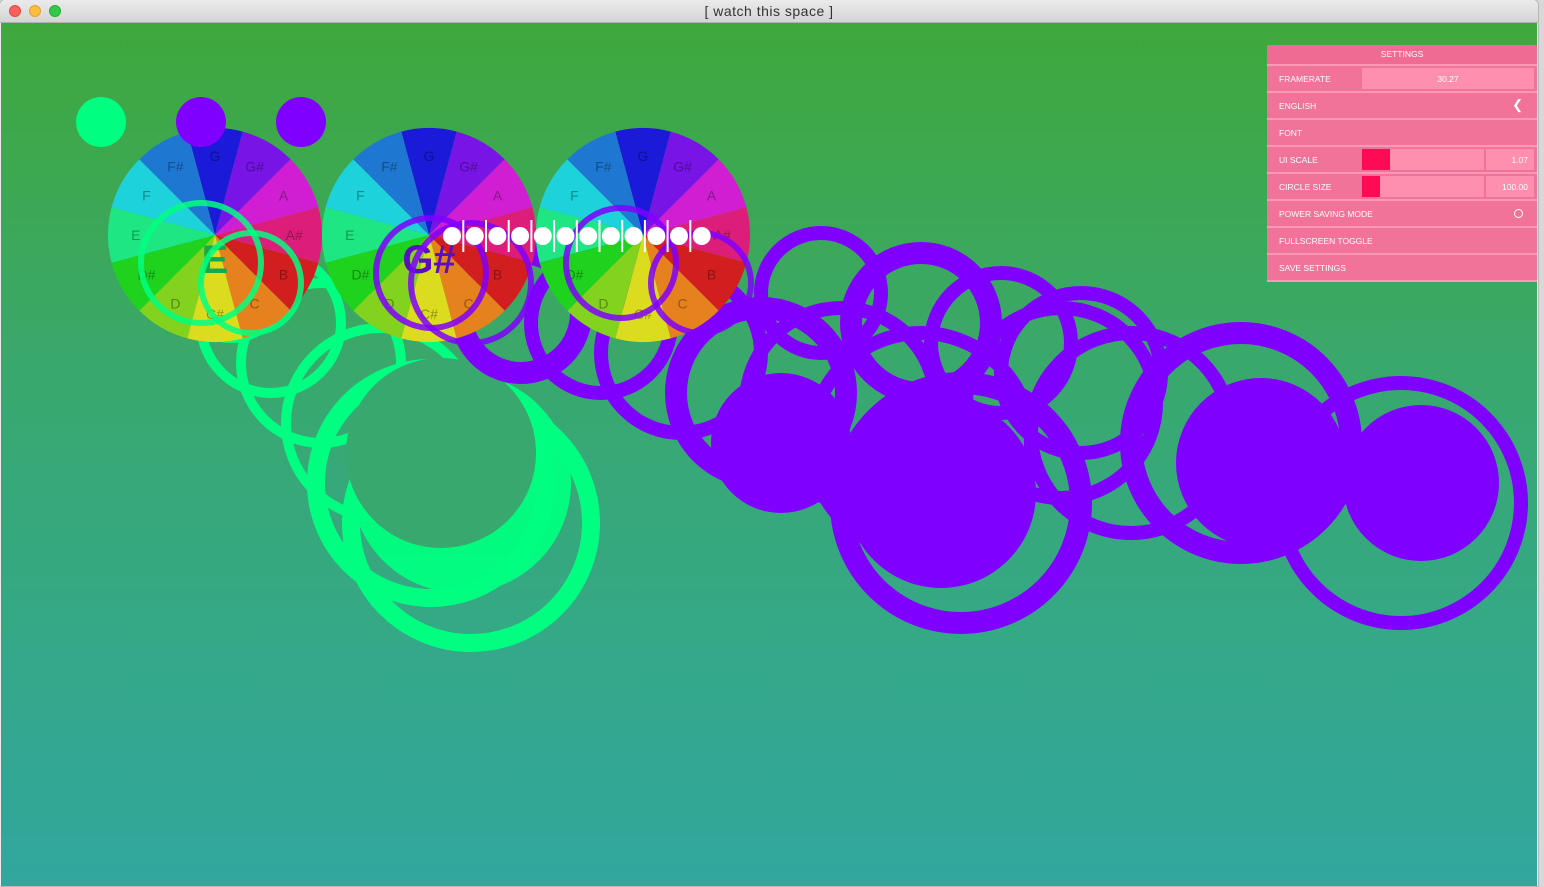  Describe the element at coordinates (1519, 160) in the screenshot. I see `ui-scale-value: 1.07` at that location.